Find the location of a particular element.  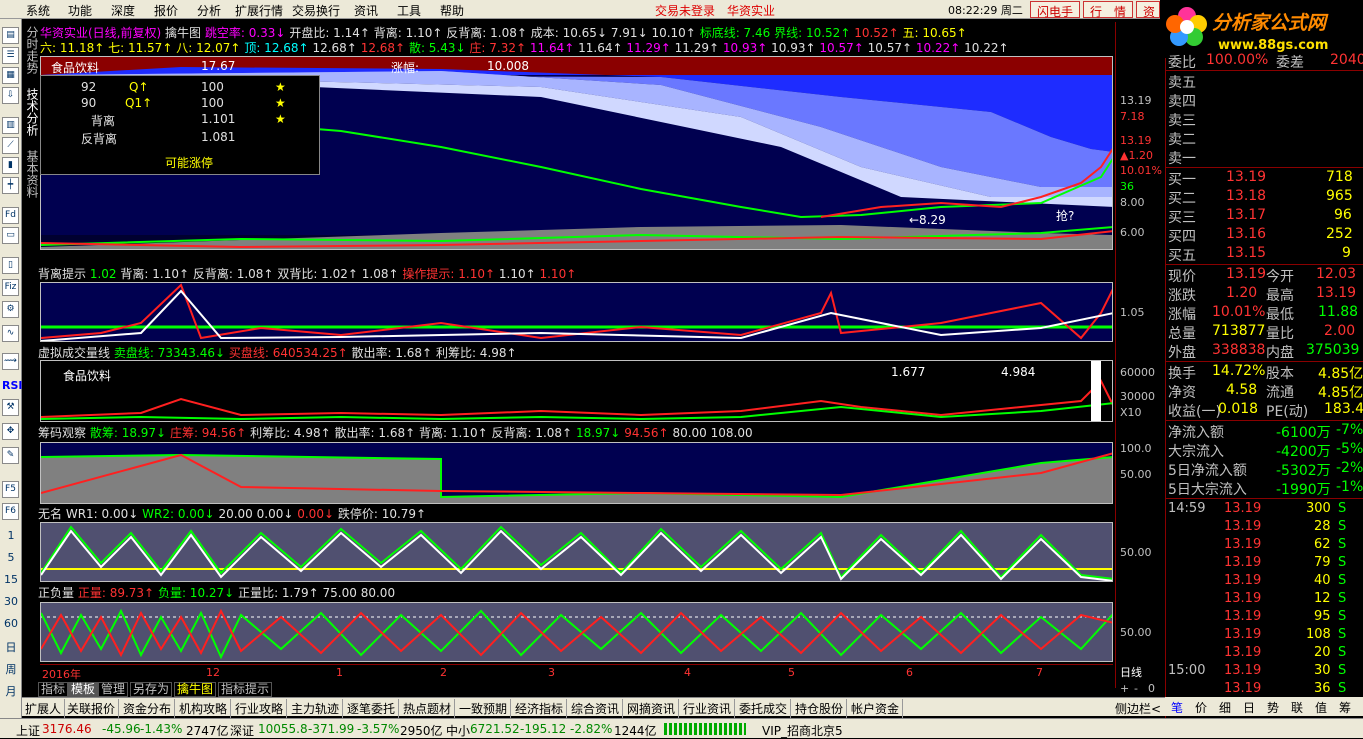

grid-icon: ▦ is located at coordinates (10, 75).